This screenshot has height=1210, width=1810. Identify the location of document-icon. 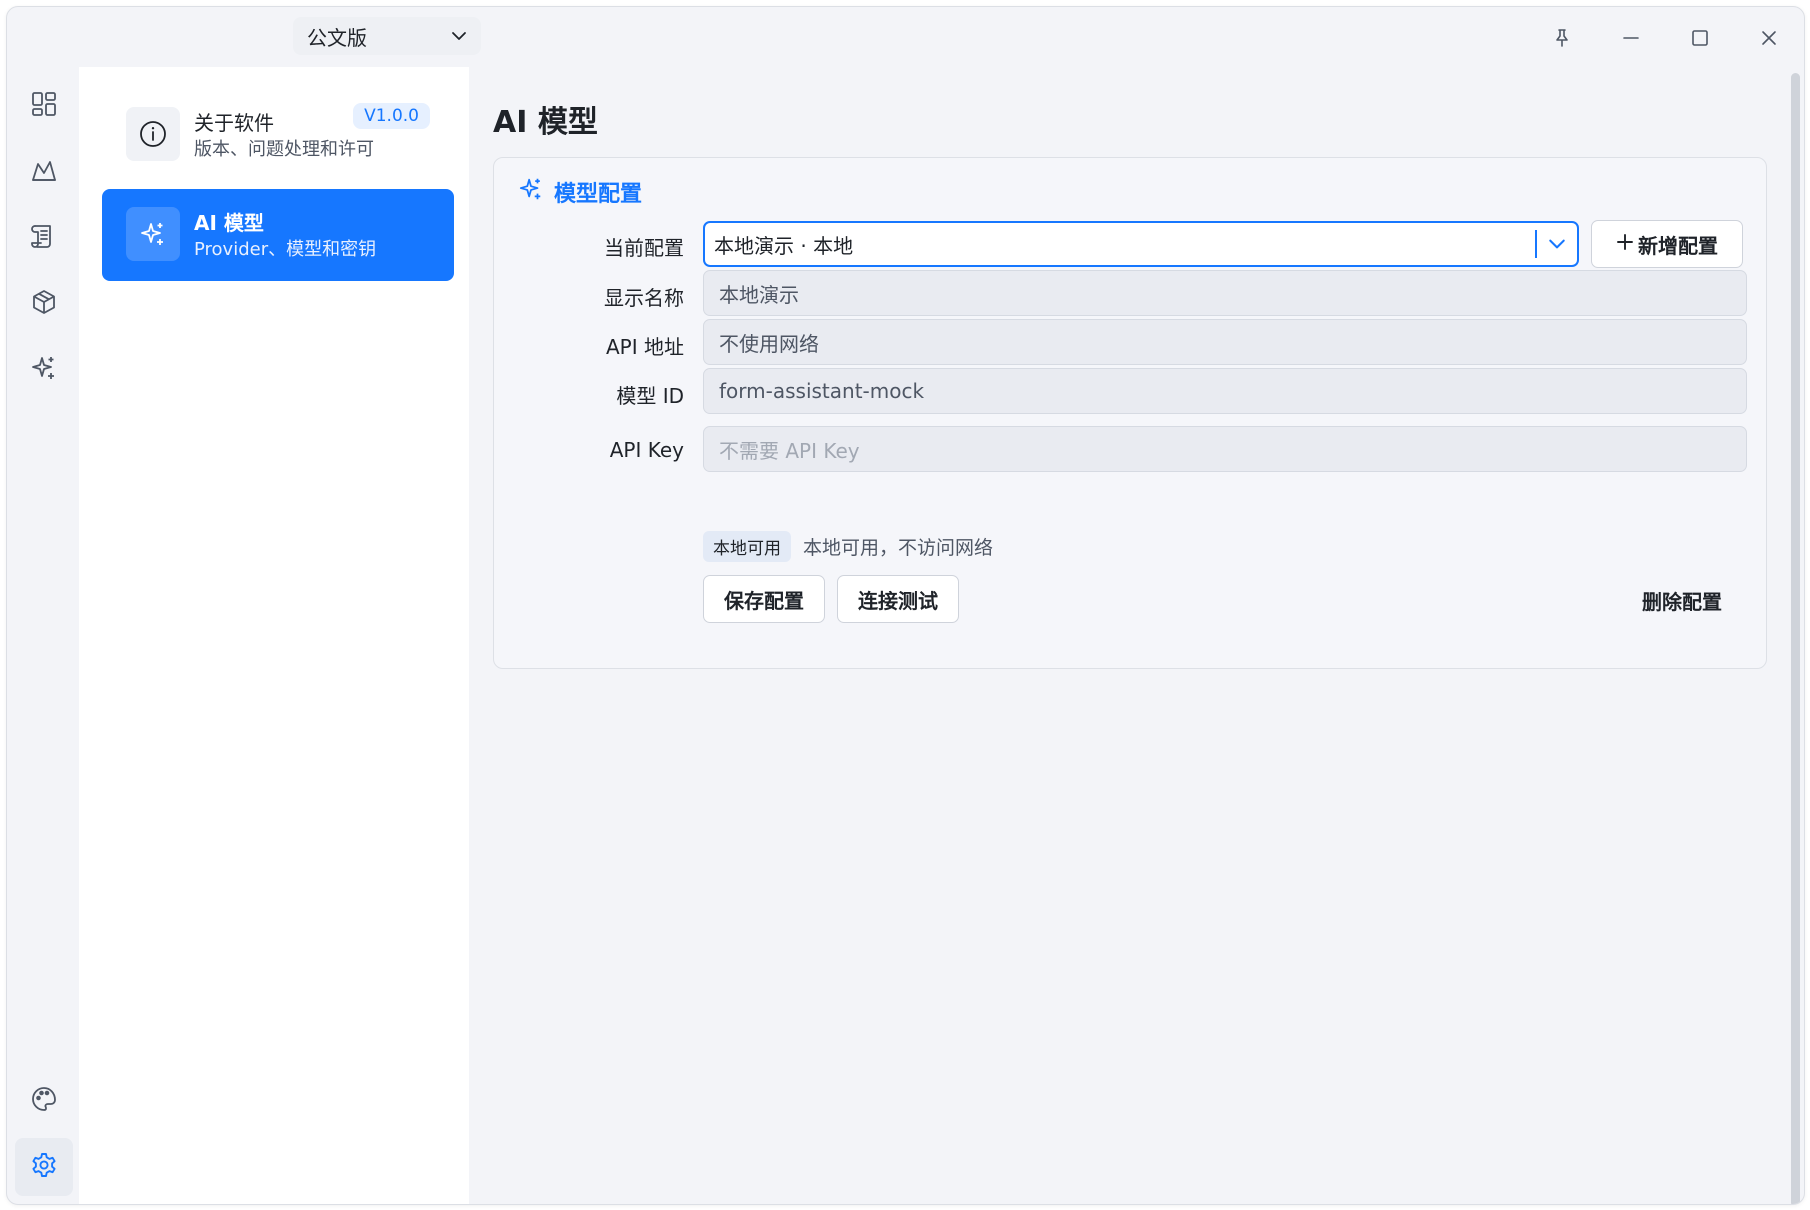
(44, 238).